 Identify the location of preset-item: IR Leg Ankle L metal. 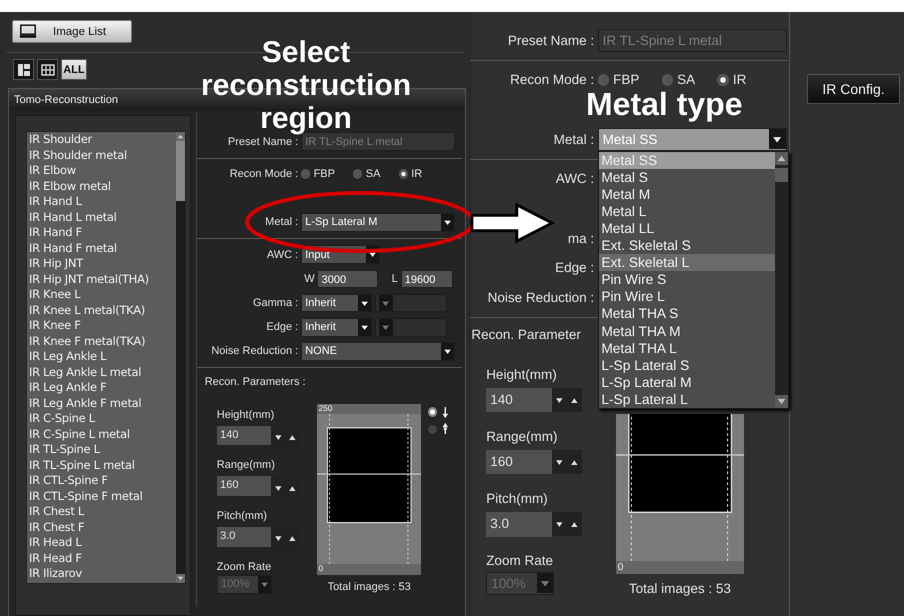
(102, 372).